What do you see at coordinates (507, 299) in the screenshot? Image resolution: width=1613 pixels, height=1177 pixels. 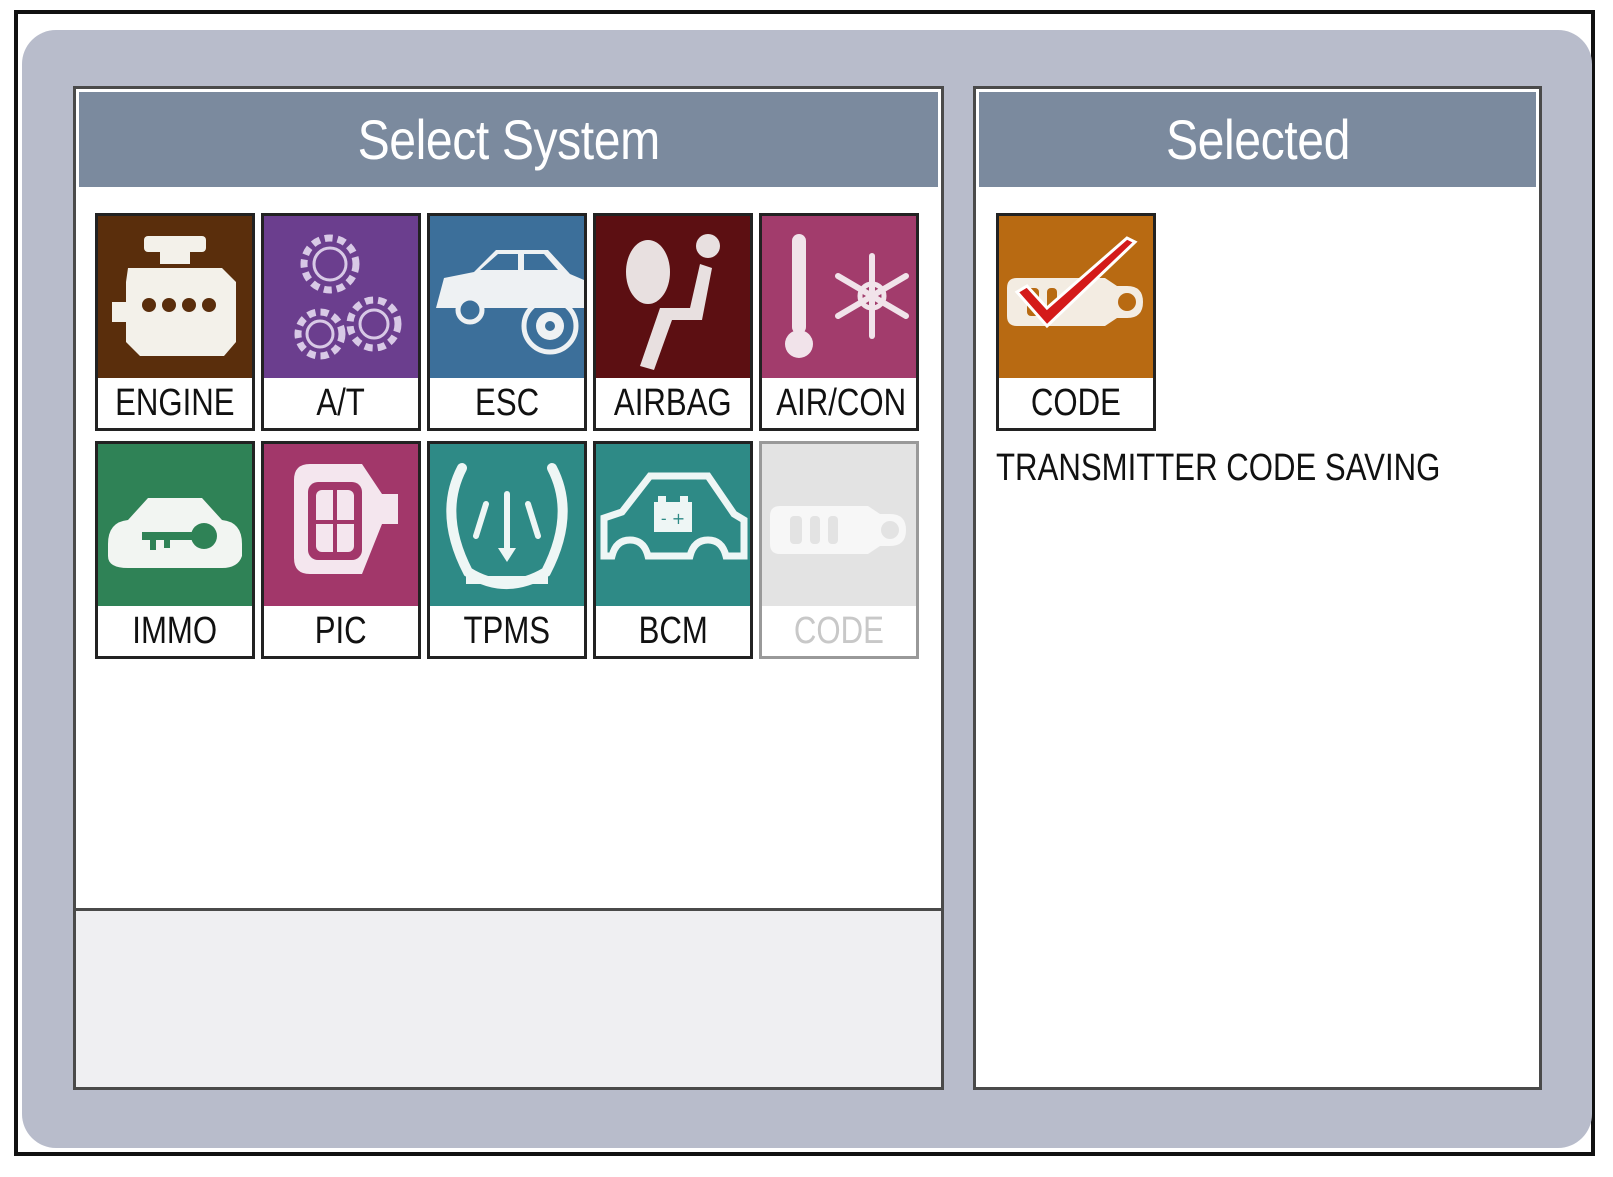 I see `car-brake-icon` at bounding box center [507, 299].